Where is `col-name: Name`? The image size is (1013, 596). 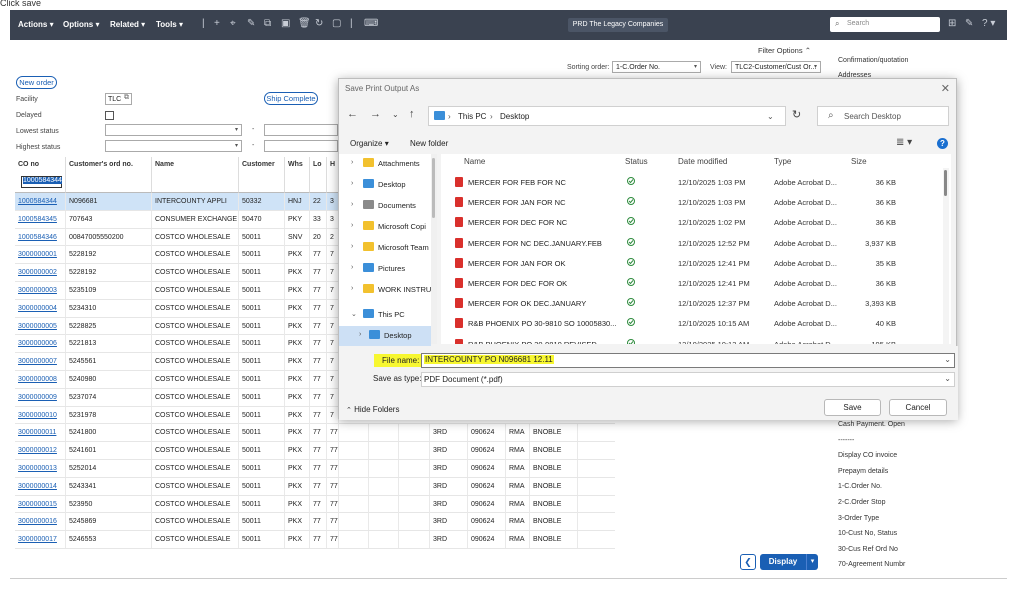 col-name: Name is located at coordinates (474, 161).